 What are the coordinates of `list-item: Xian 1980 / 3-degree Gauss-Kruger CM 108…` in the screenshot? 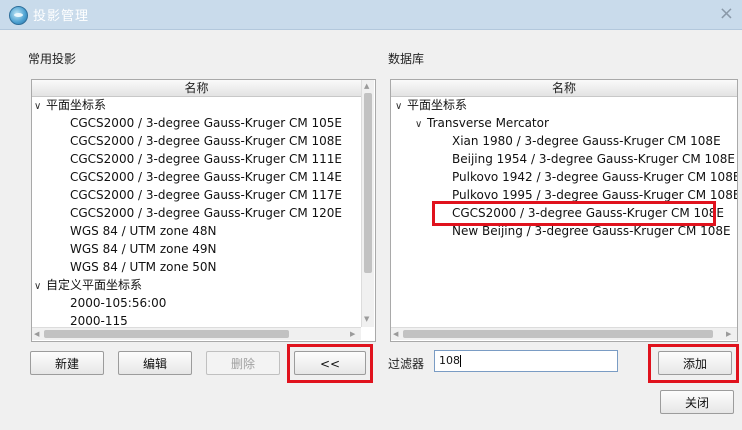 It's located at (586, 141).